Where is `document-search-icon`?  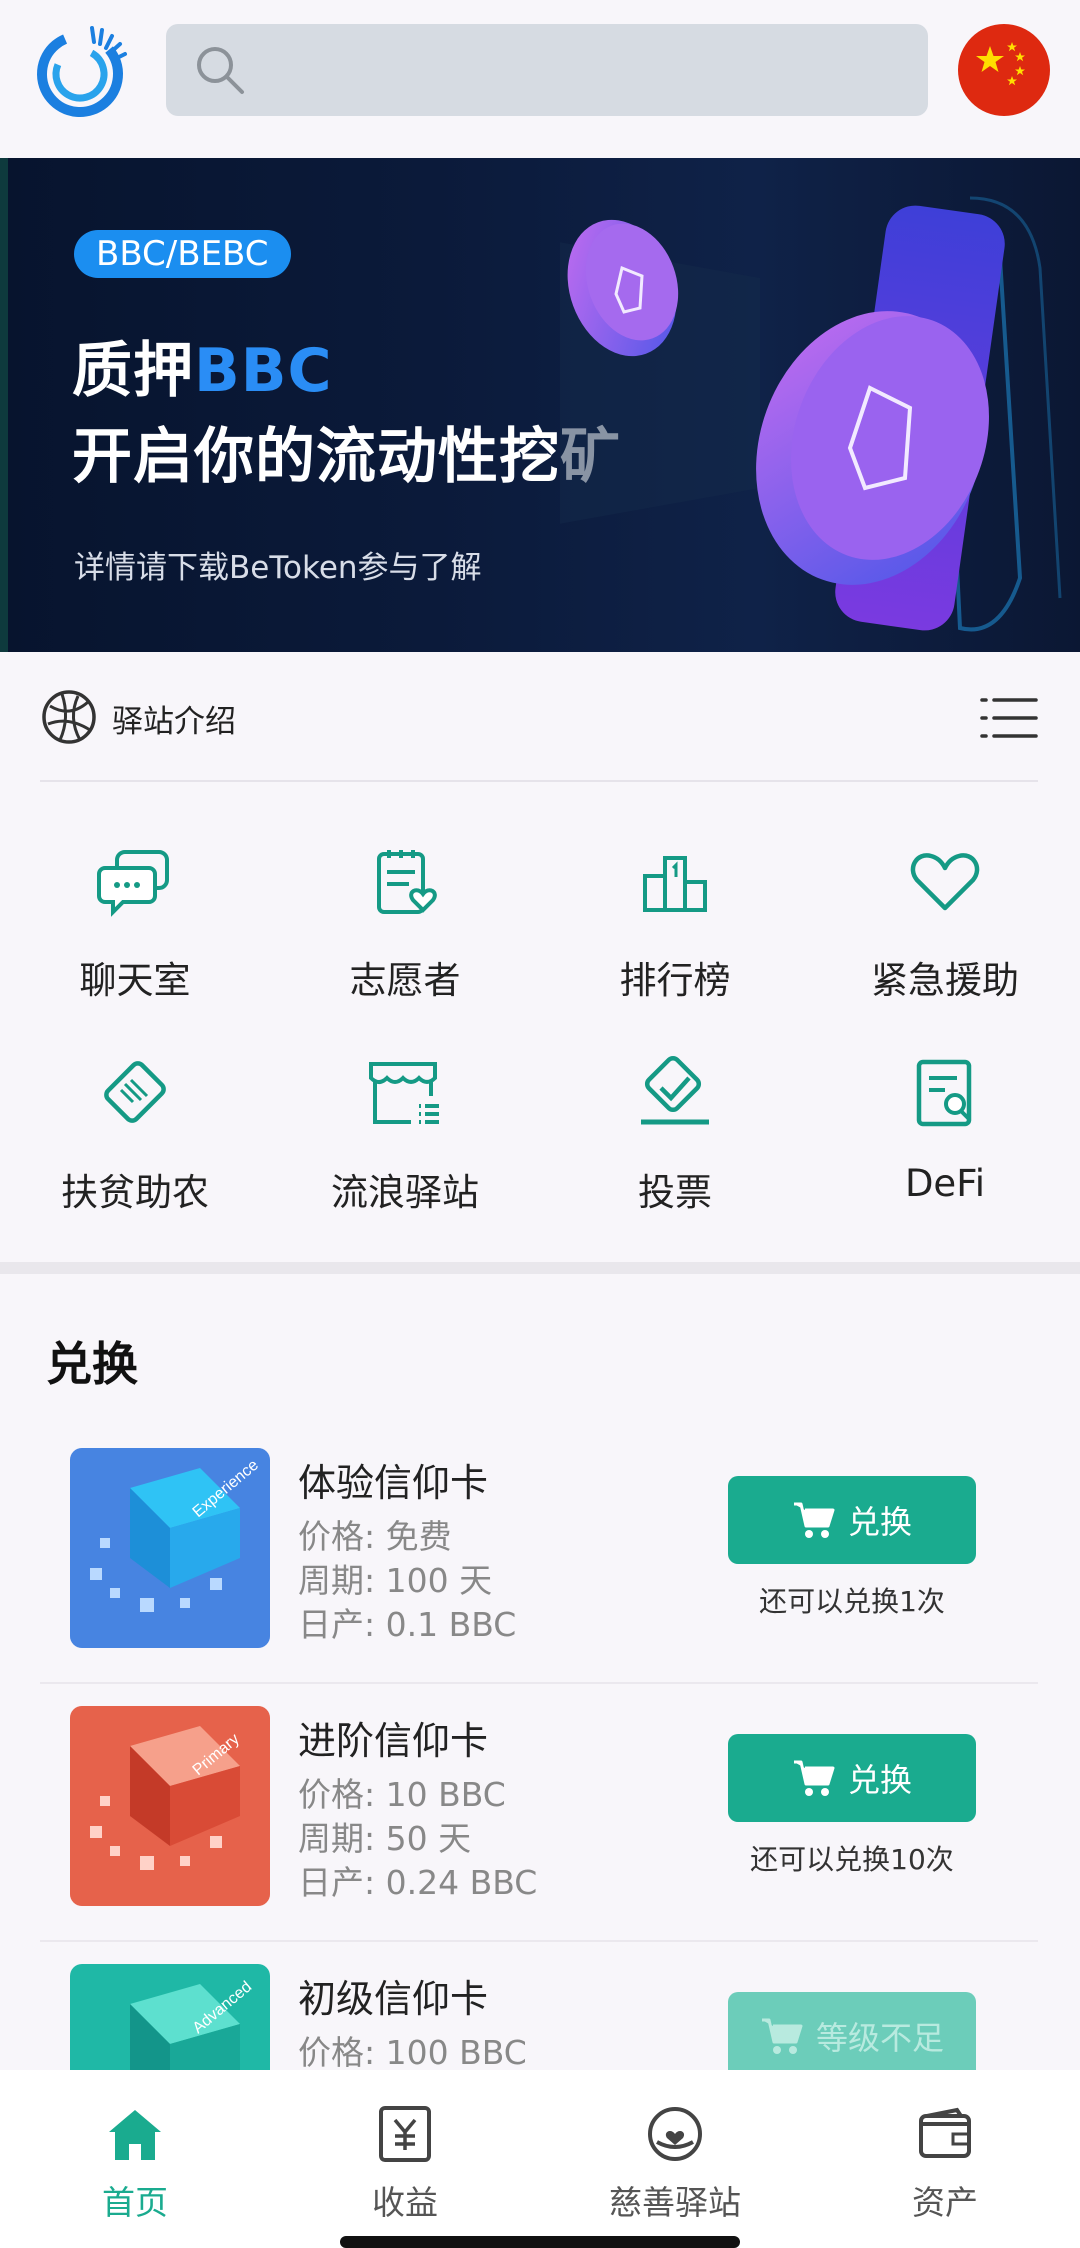
document-search-icon is located at coordinates (944, 1093).